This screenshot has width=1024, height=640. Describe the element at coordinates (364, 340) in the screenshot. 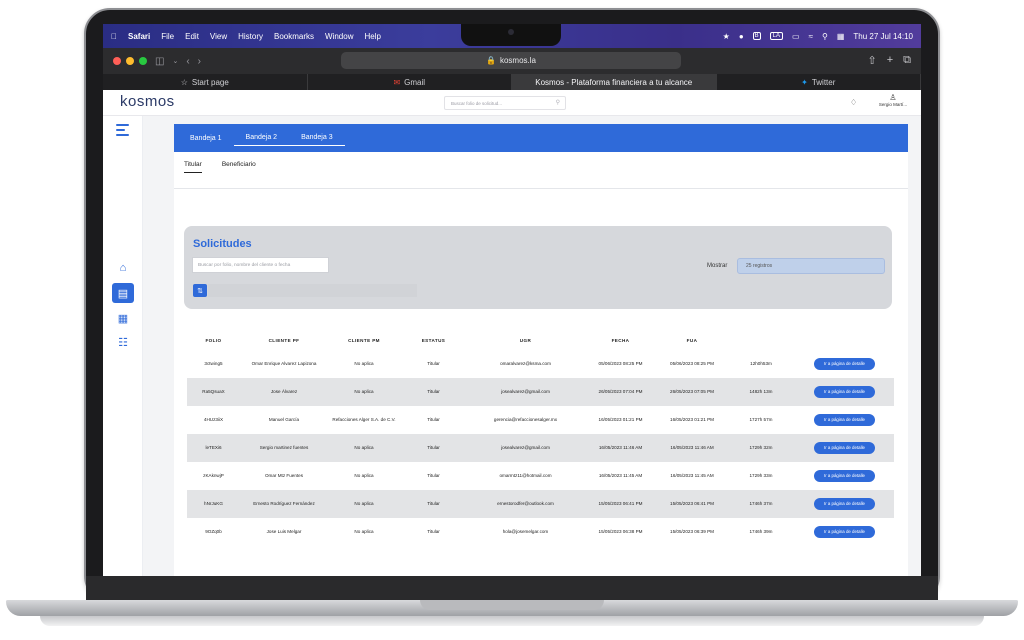

I see `col-cliente-pm: CLIENTE PM` at that location.